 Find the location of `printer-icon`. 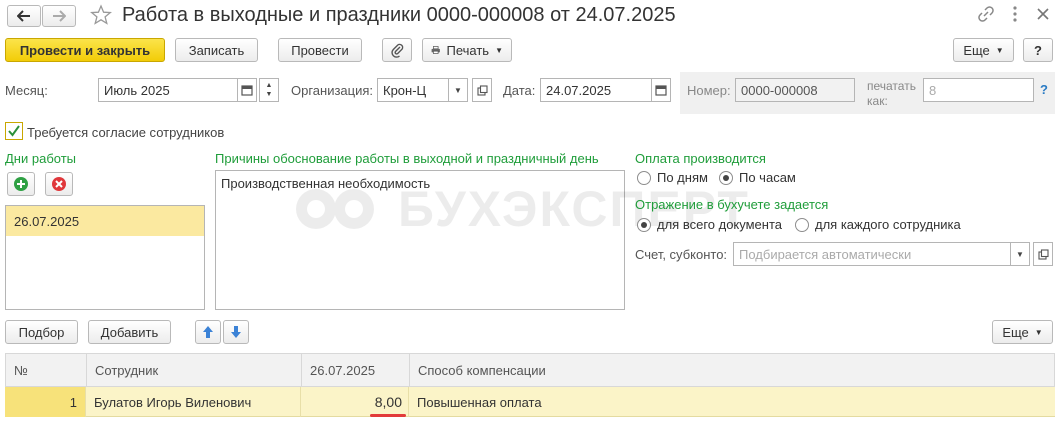

printer-icon is located at coordinates (435, 50).